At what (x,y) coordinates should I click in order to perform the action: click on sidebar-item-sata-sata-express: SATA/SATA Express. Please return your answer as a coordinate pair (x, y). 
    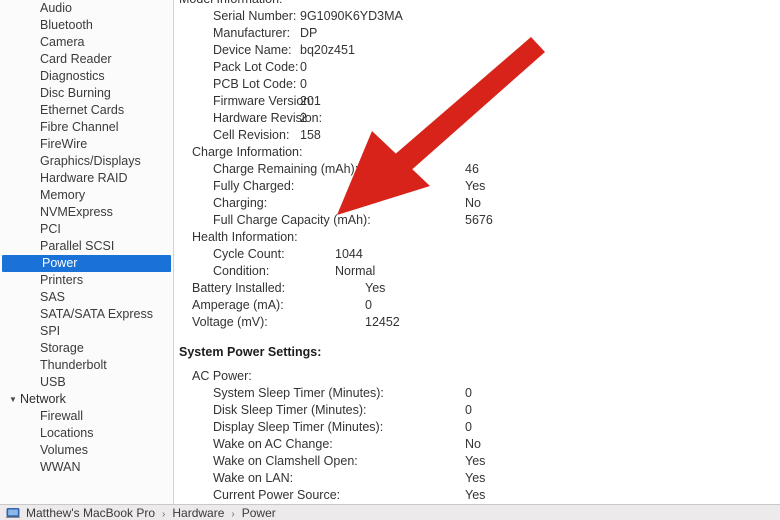
    Looking at the image, I should click on (86, 314).